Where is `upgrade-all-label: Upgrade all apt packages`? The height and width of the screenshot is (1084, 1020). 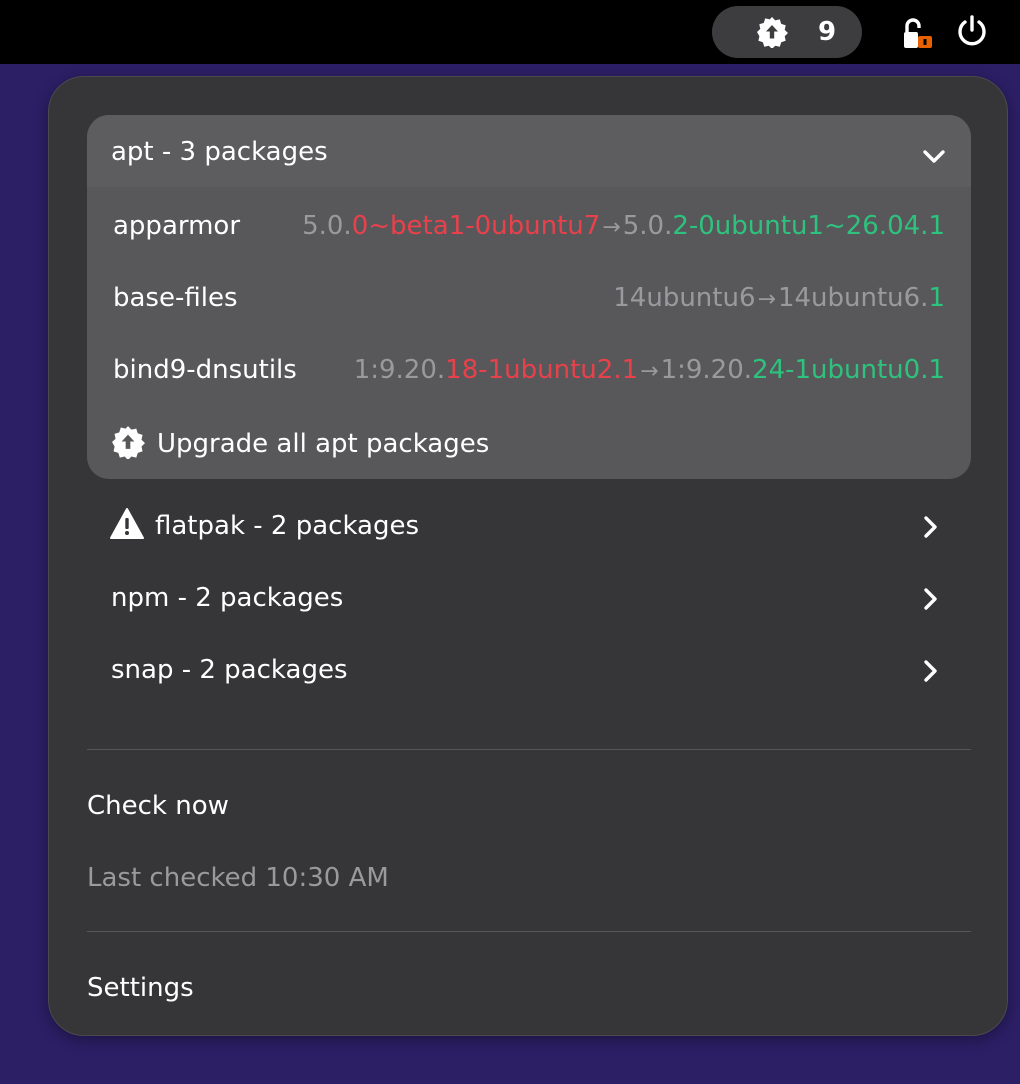
upgrade-all-label: Upgrade all apt packages is located at coordinates (323, 444).